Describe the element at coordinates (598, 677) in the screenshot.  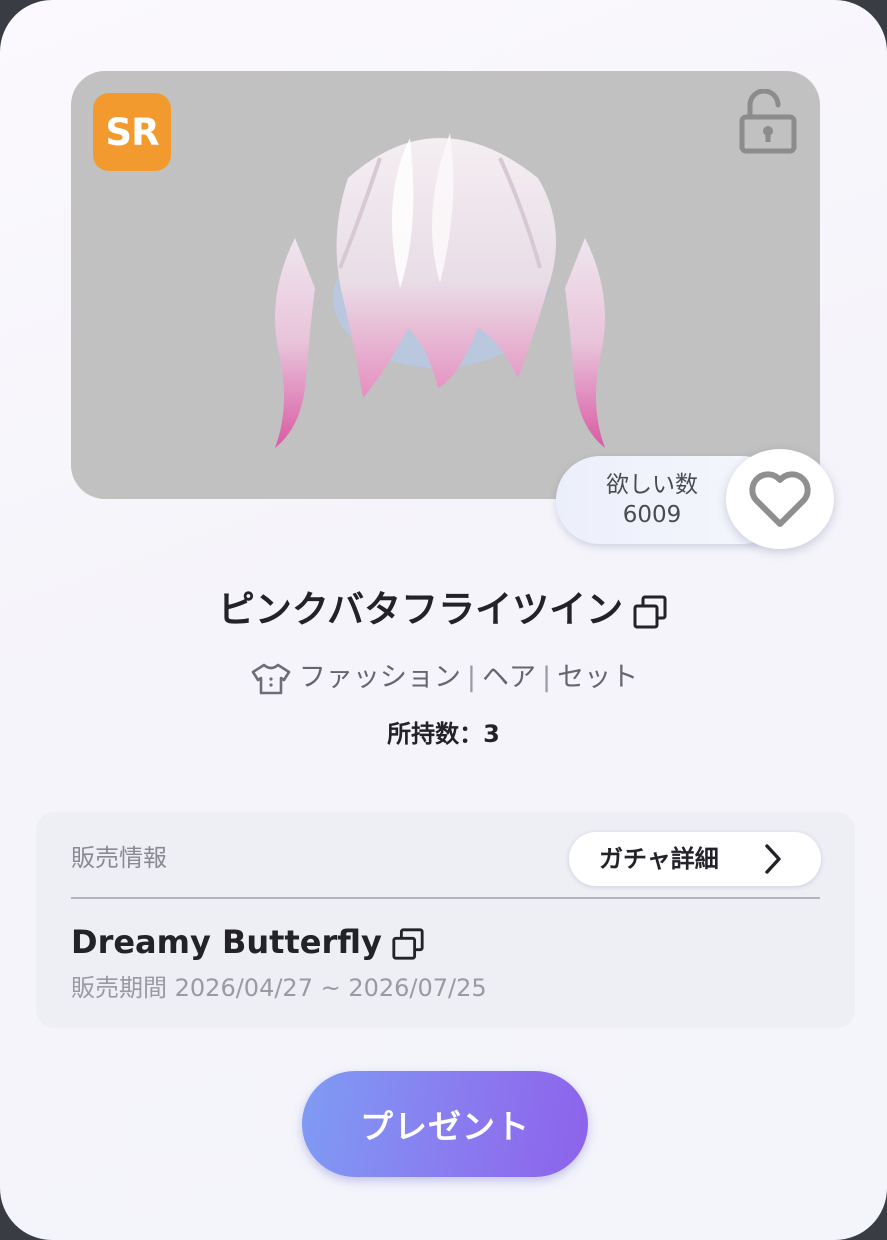
I see `category-set: セット` at that location.